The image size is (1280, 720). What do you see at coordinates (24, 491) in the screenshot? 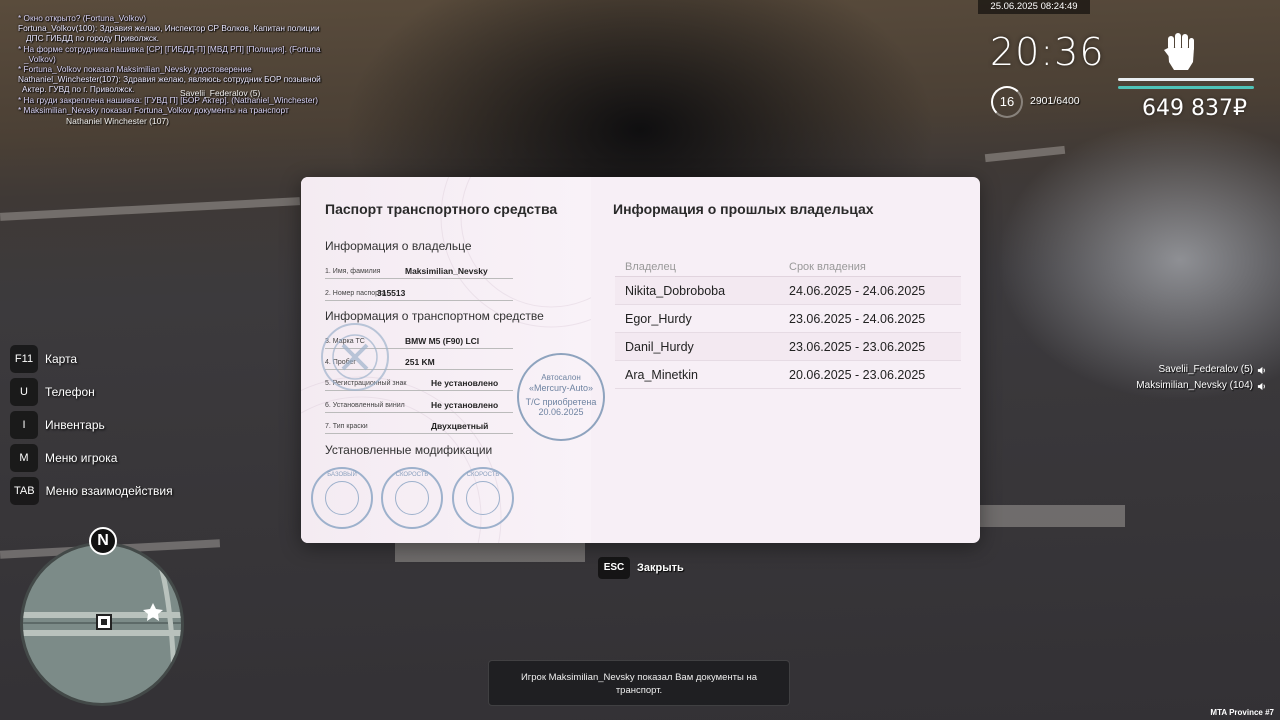
I see `key-cap: TAB` at bounding box center [24, 491].